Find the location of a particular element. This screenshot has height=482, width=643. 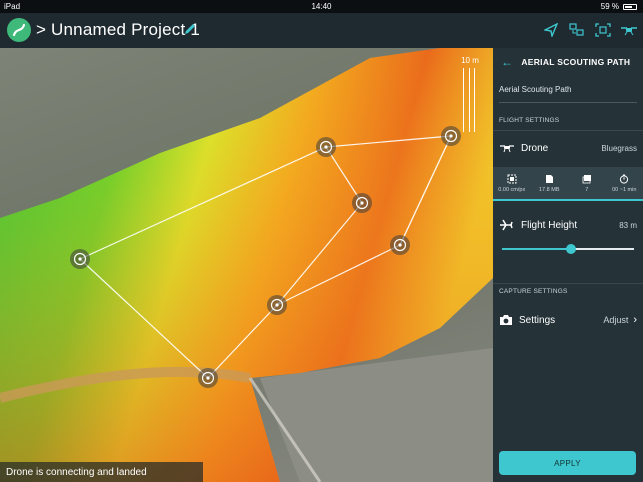

battery-icon is located at coordinates (630, 6).